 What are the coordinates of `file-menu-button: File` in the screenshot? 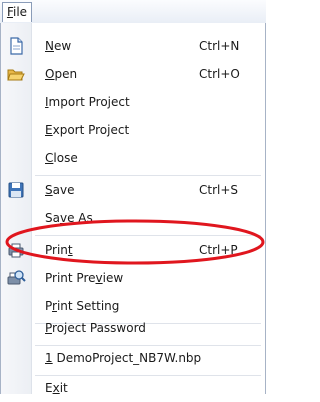 It's located at (17, 12).